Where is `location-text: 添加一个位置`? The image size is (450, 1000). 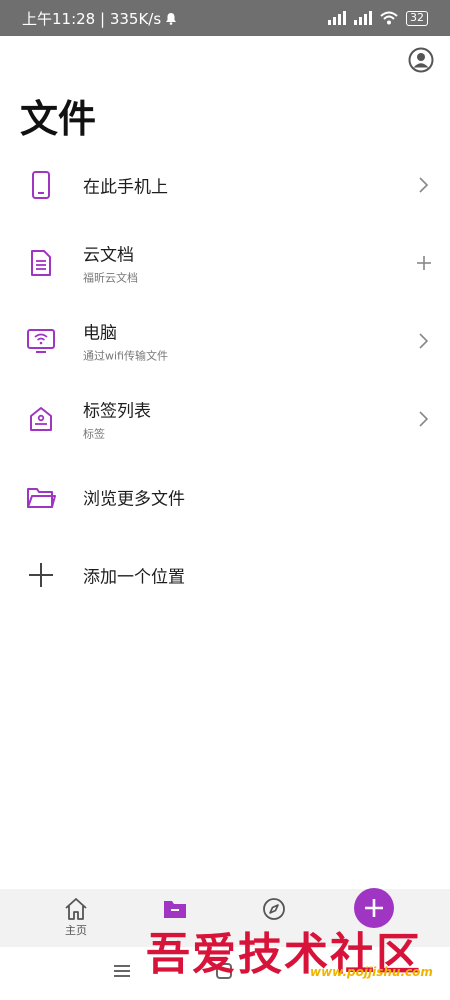
location-text: 添加一个位置 is located at coordinates (134, 575).